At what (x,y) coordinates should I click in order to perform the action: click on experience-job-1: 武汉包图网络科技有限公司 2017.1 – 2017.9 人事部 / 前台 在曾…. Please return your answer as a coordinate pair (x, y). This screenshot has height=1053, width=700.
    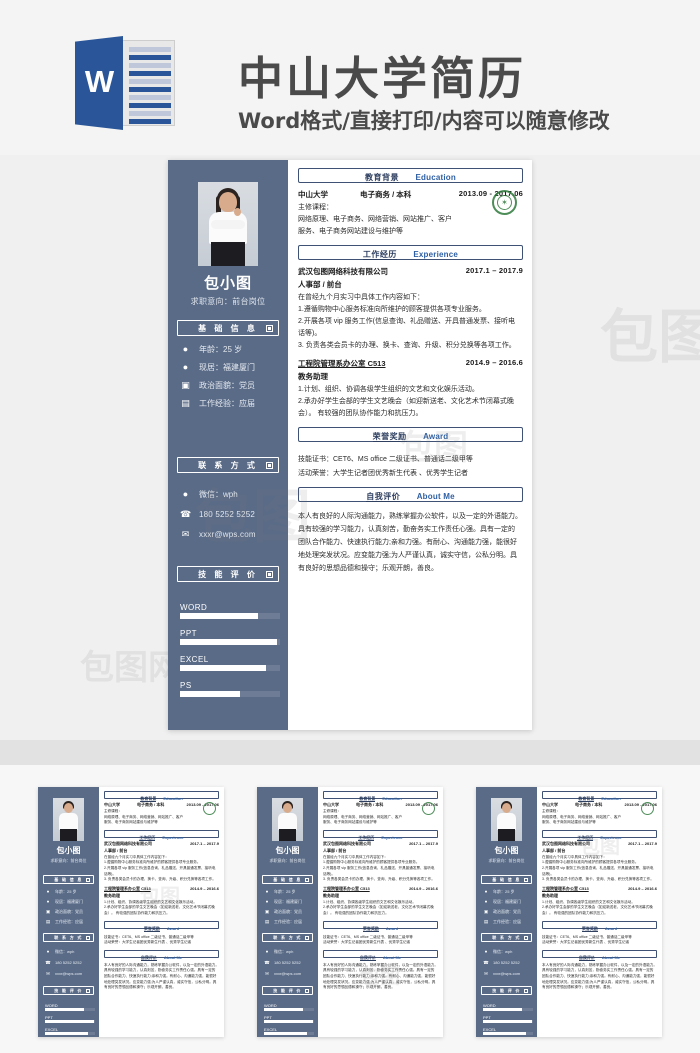
    Looking at the image, I should click on (410, 308).